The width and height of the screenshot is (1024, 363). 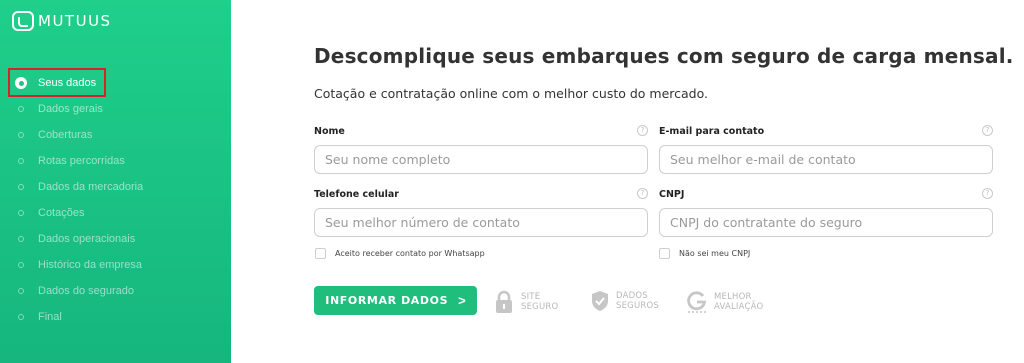 I want to click on step-historico-da-empresa: Histórico da empresa, so click(x=115, y=265).